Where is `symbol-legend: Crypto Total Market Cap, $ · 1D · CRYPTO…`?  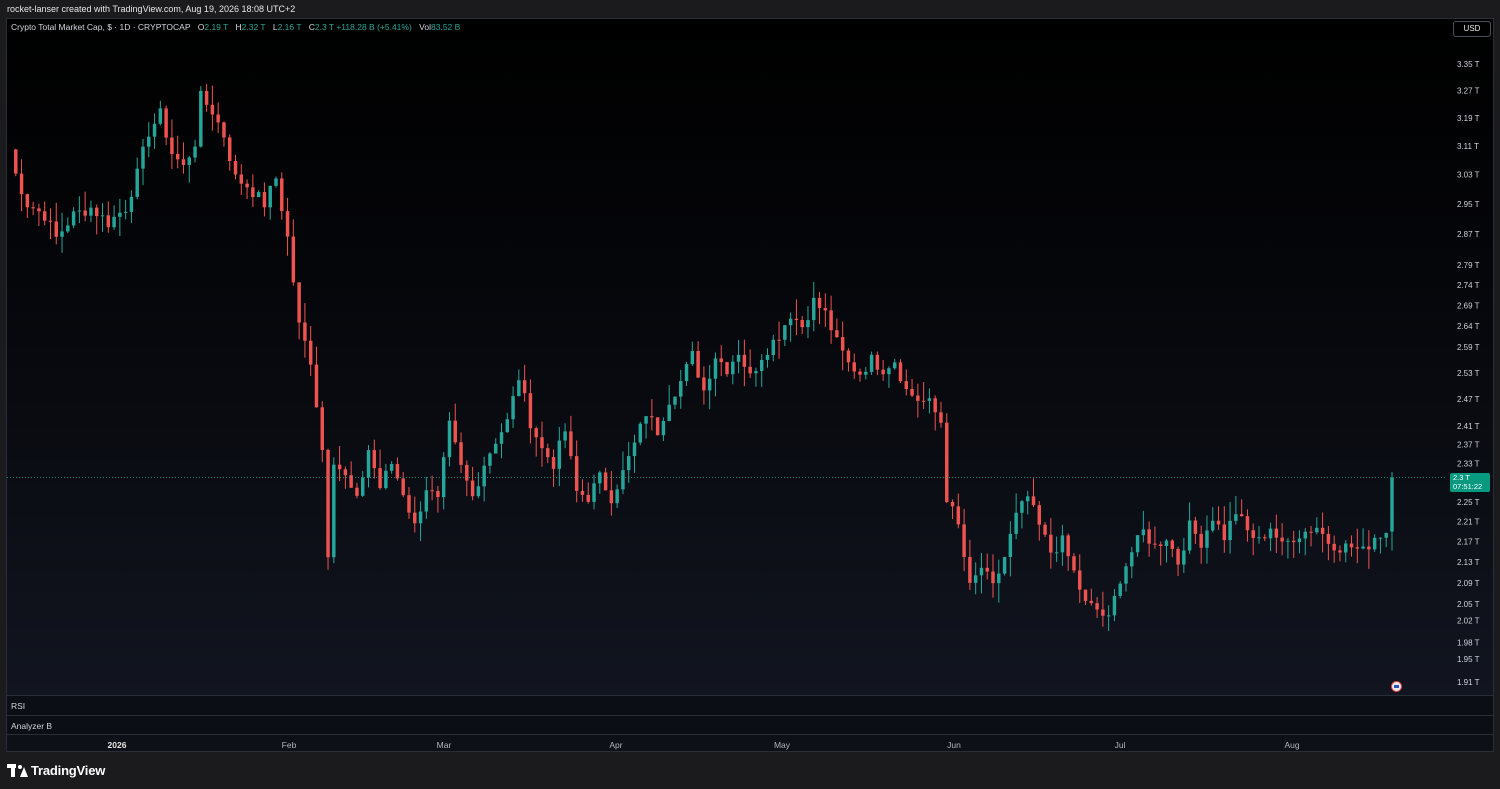
symbol-legend: Crypto Total Market Cap, $ · 1D · CRYPTO… is located at coordinates (235, 27).